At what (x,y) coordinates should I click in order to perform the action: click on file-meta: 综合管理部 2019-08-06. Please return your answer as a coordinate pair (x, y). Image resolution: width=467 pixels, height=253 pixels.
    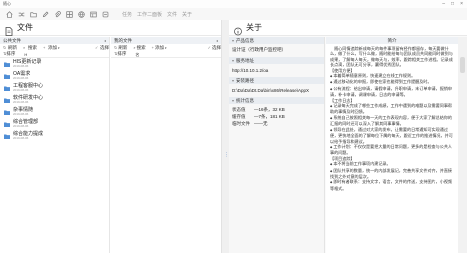
    Looking at the image, I should click on (25, 124).